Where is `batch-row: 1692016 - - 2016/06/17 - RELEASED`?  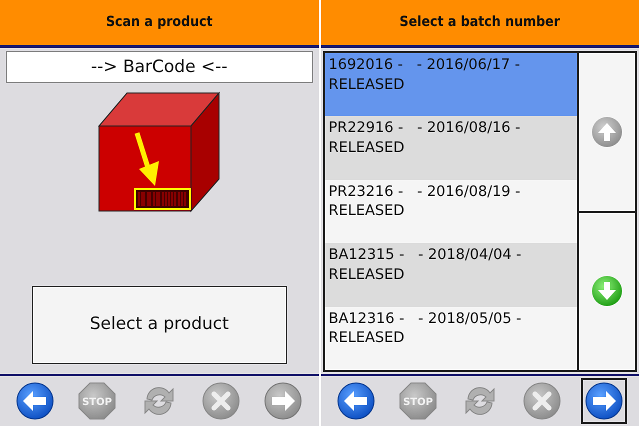 batch-row: 1692016 - - 2016/06/17 - RELEASED is located at coordinates (450, 84).